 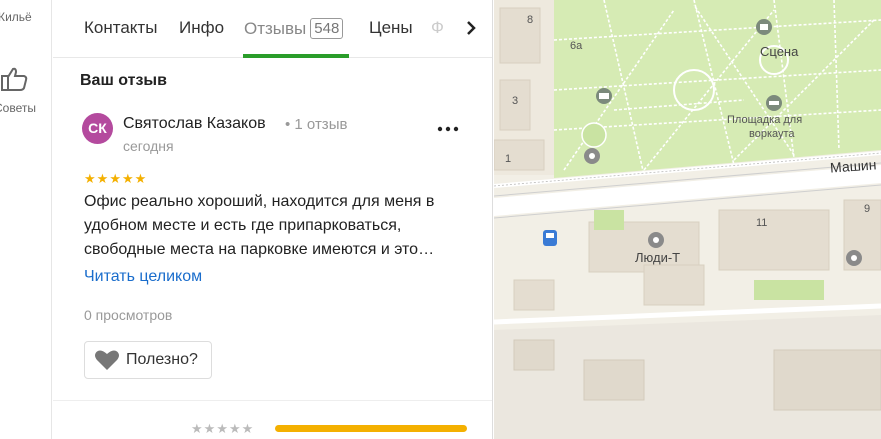 What do you see at coordinates (296, 56) in the screenshot?
I see `active-tab-indicator` at bounding box center [296, 56].